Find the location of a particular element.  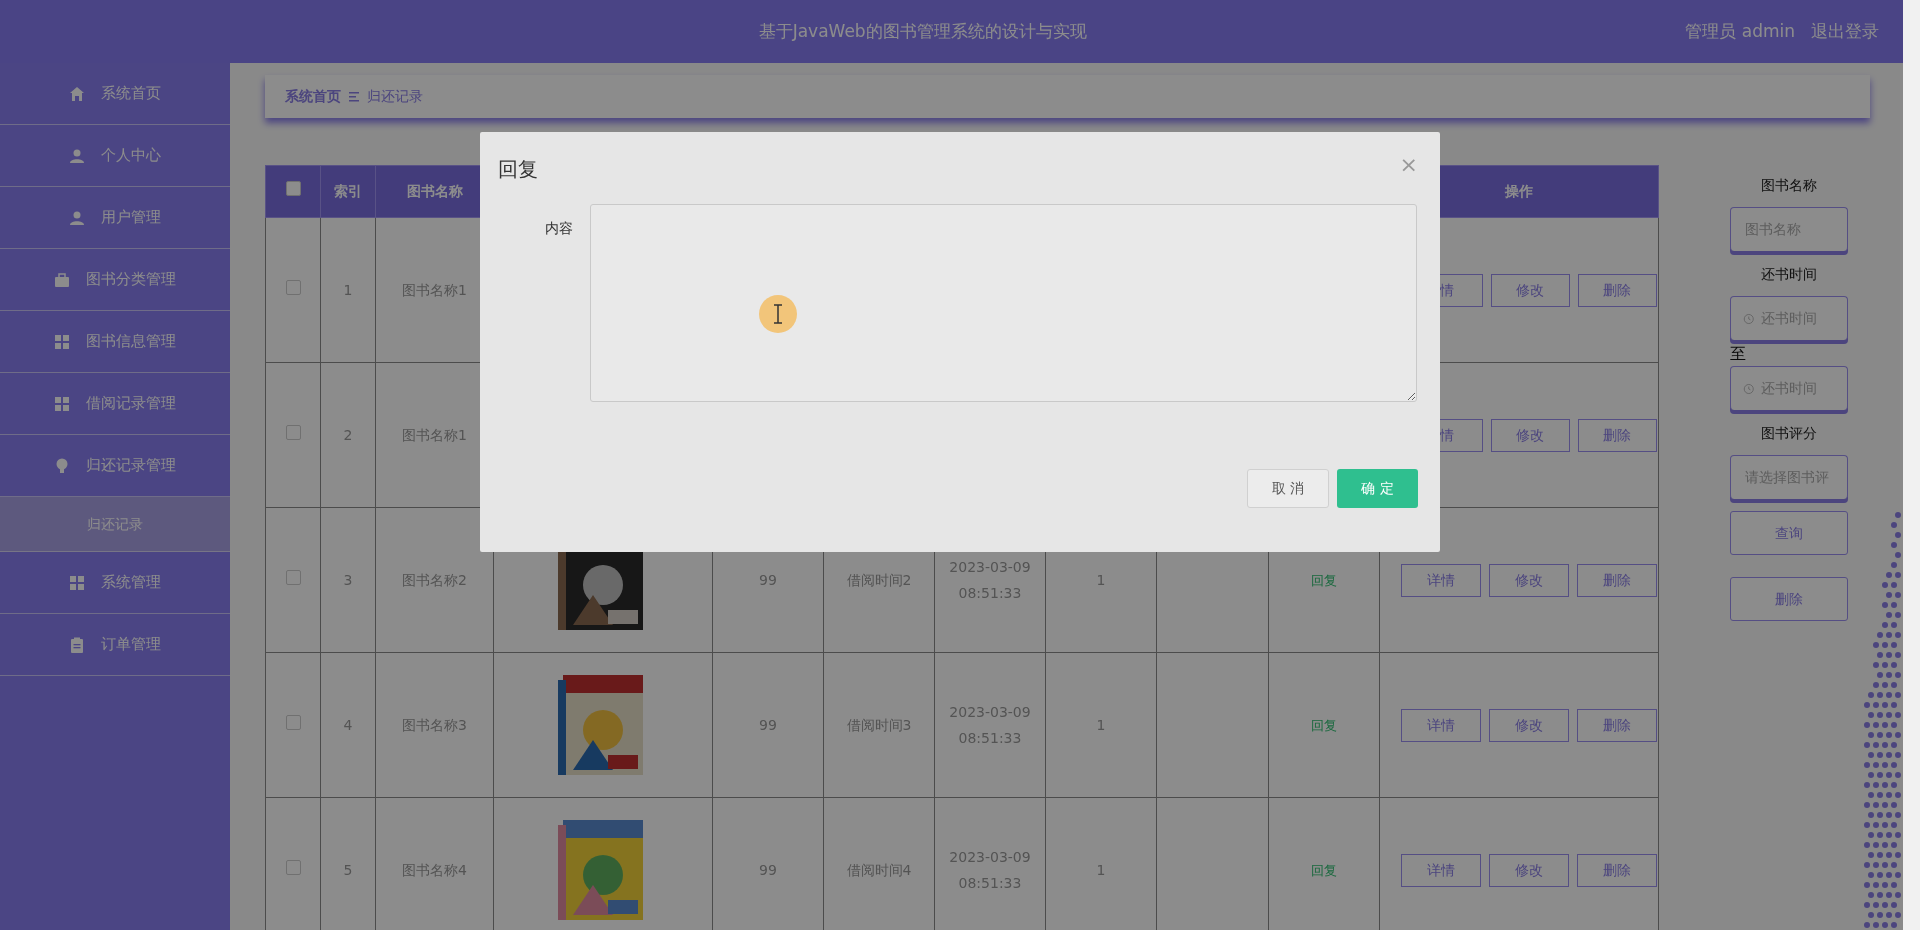

table-cell: 2 is located at coordinates (348, 434).